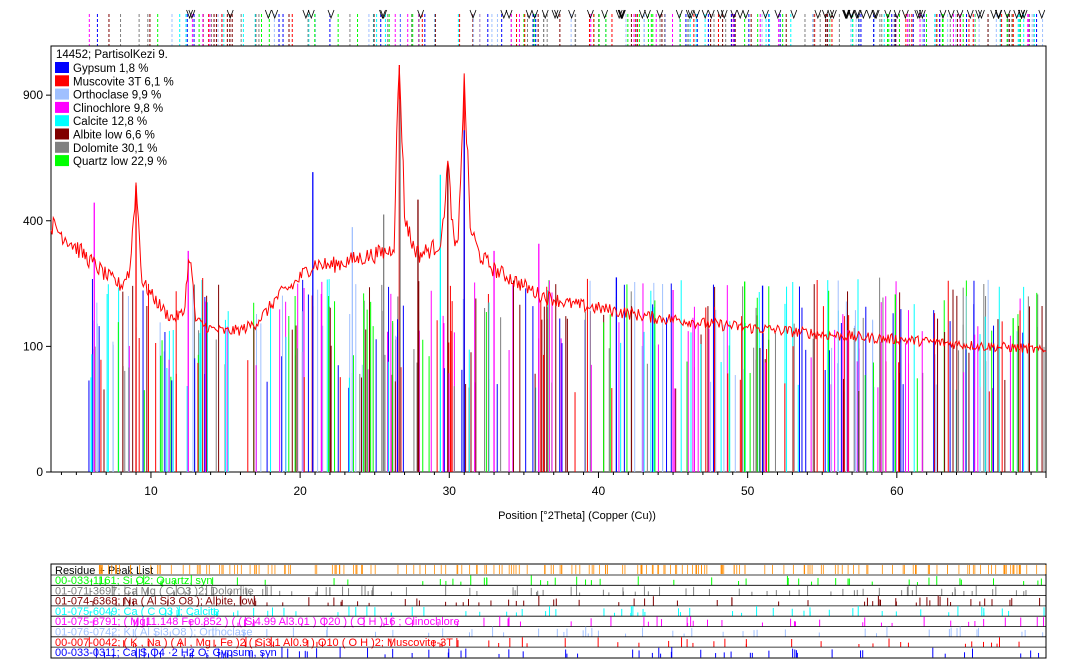  Describe the element at coordinates (120, 162) in the screenshot. I see `legend-entry-label: Quartz low 22,9 %` at that location.